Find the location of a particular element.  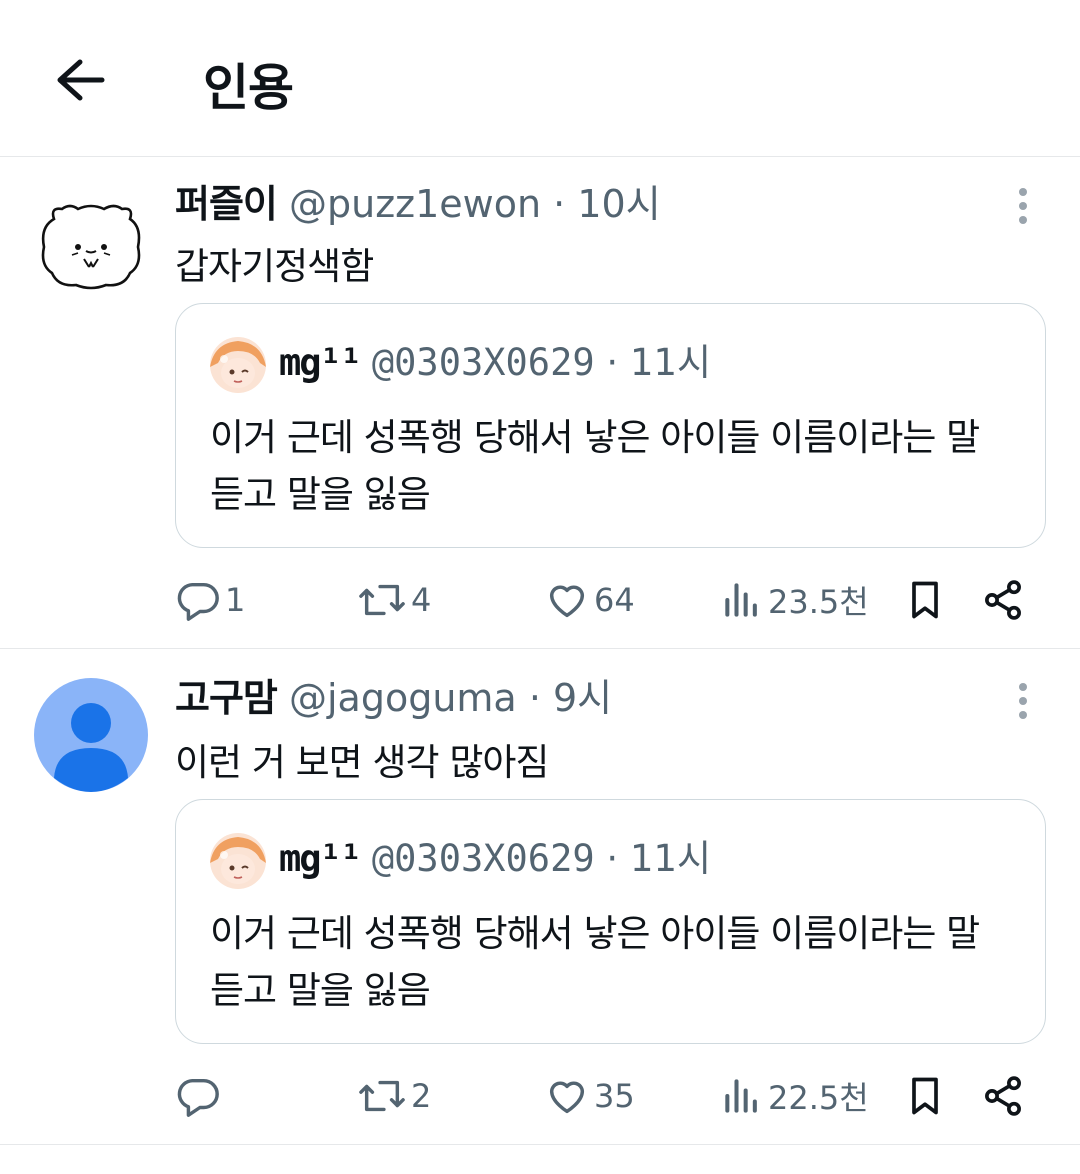

hamster-avatar-icon is located at coordinates (91, 250).